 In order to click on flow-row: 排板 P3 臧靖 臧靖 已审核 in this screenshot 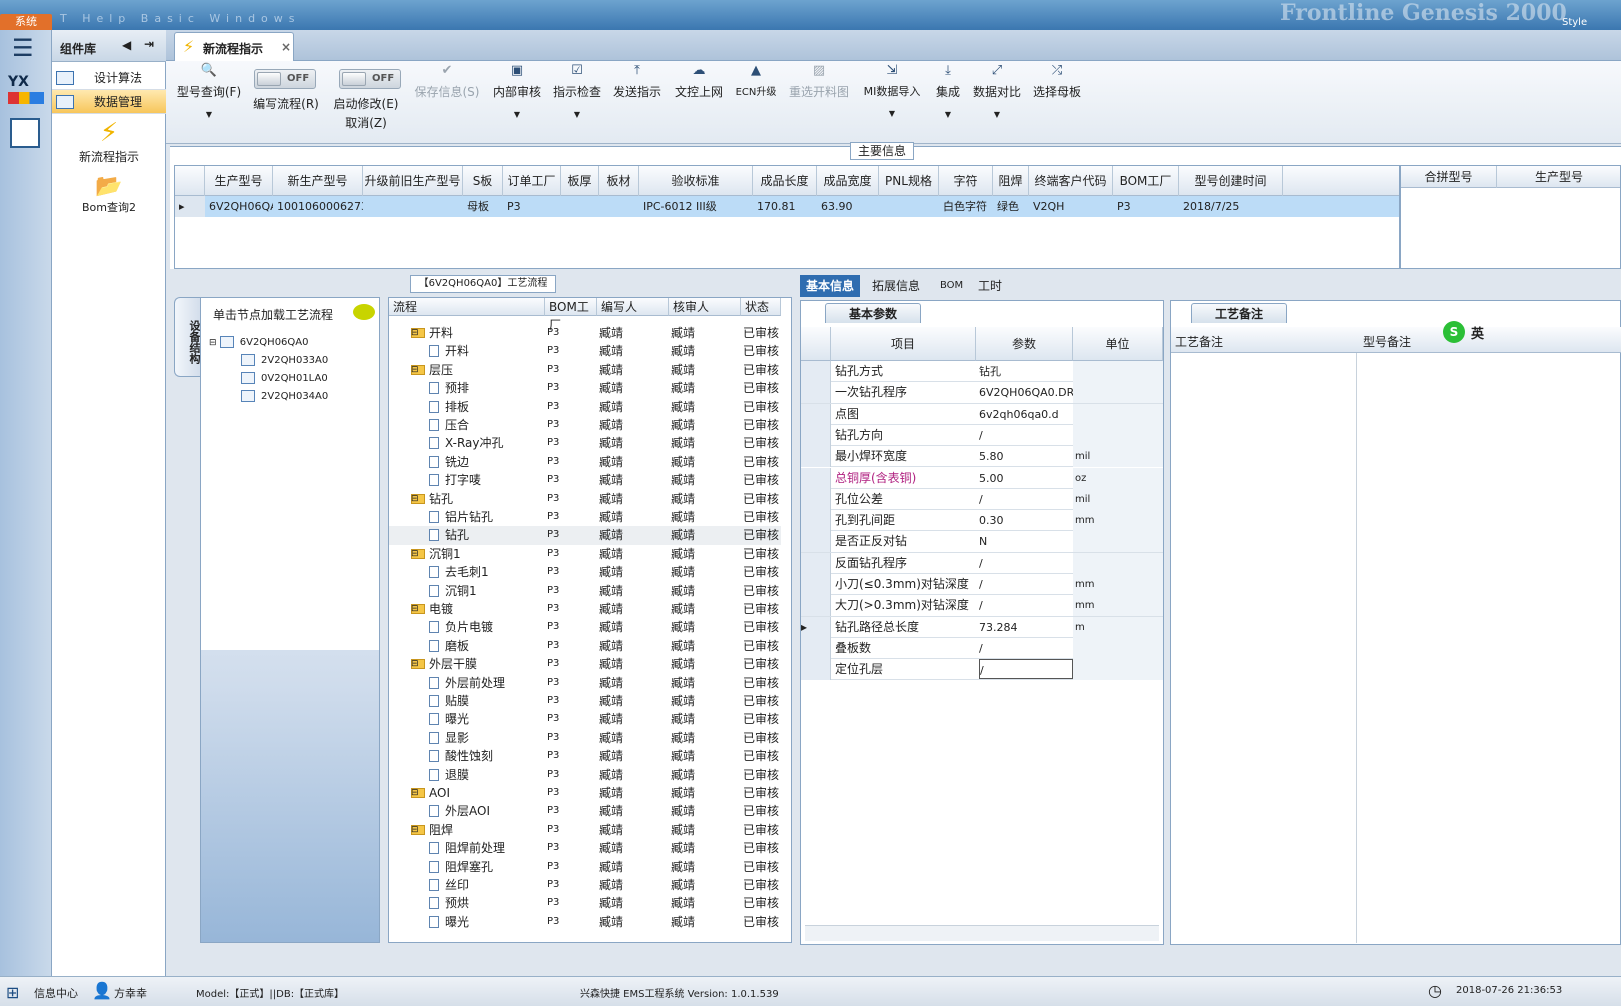, I will do `click(585, 407)`.